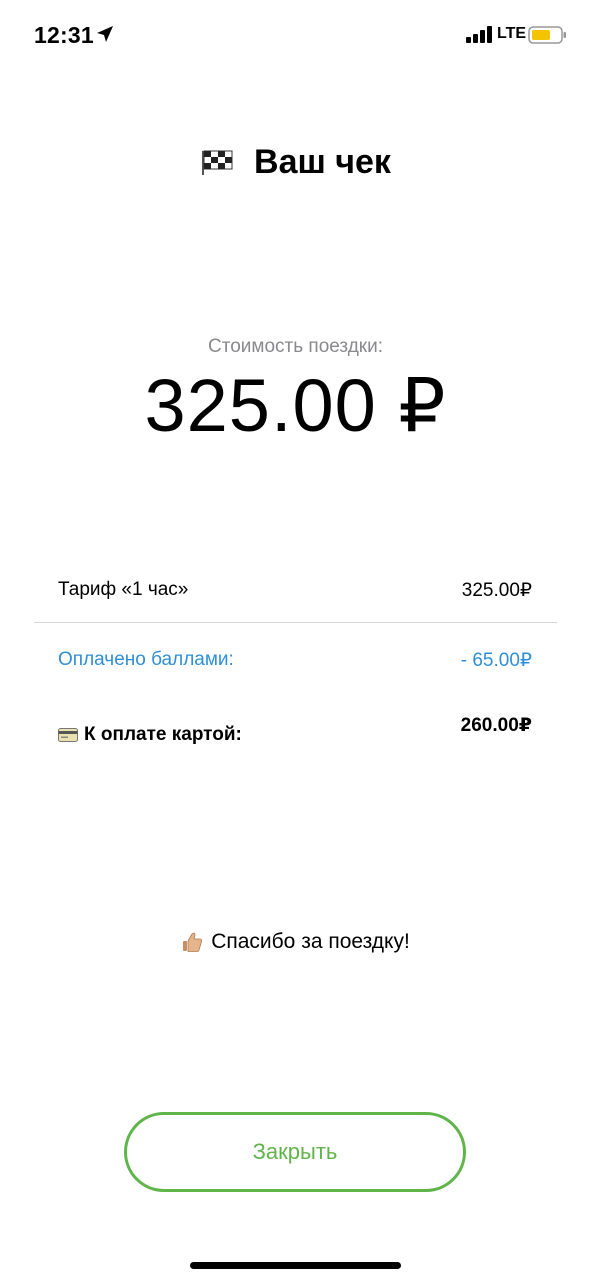 Image resolution: width=591 pixels, height=1280 pixels. What do you see at coordinates (295, 590) in the screenshot?
I see `tariff-row: Тариф «1 час» 325.00₽` at bounding box center [295, 590].